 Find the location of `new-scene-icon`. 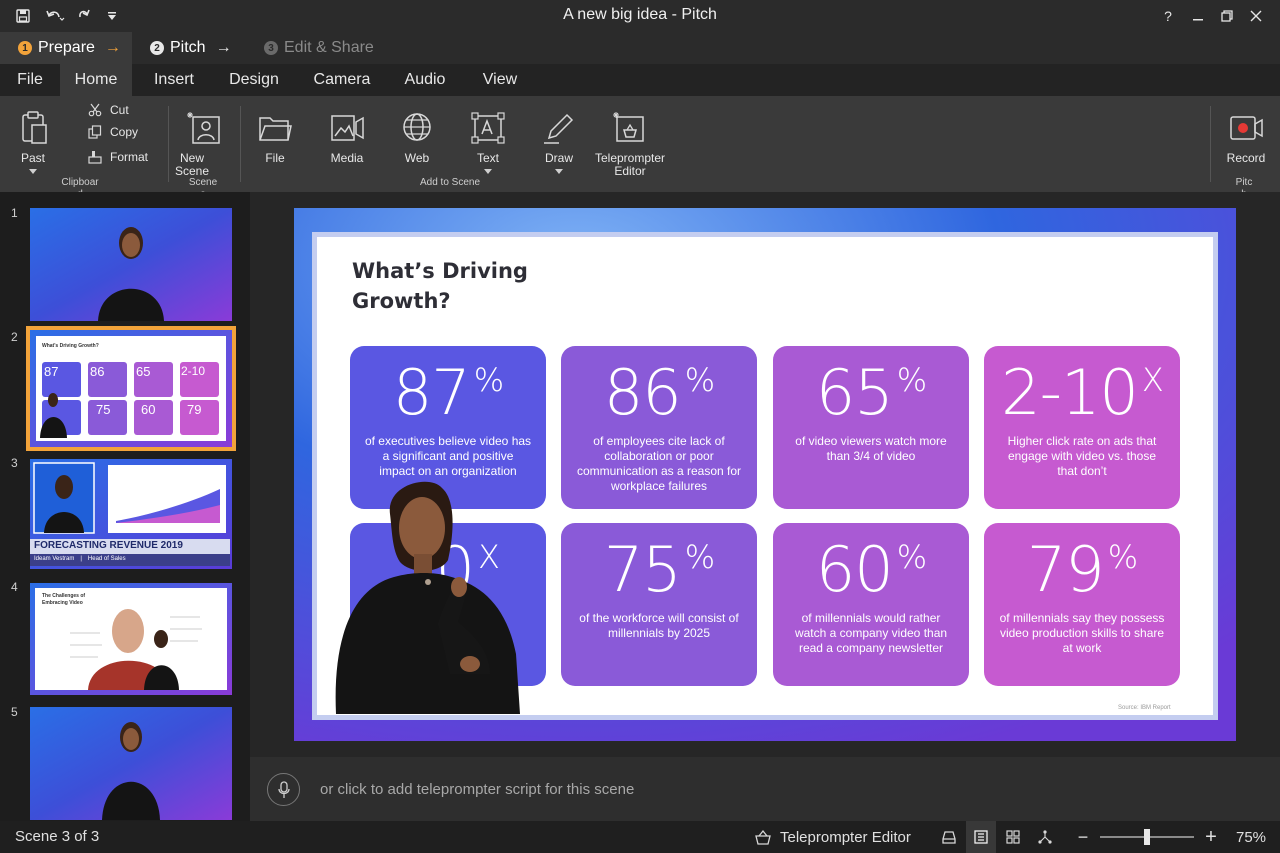

new-scene-icon is located at coordinates (203, 128).